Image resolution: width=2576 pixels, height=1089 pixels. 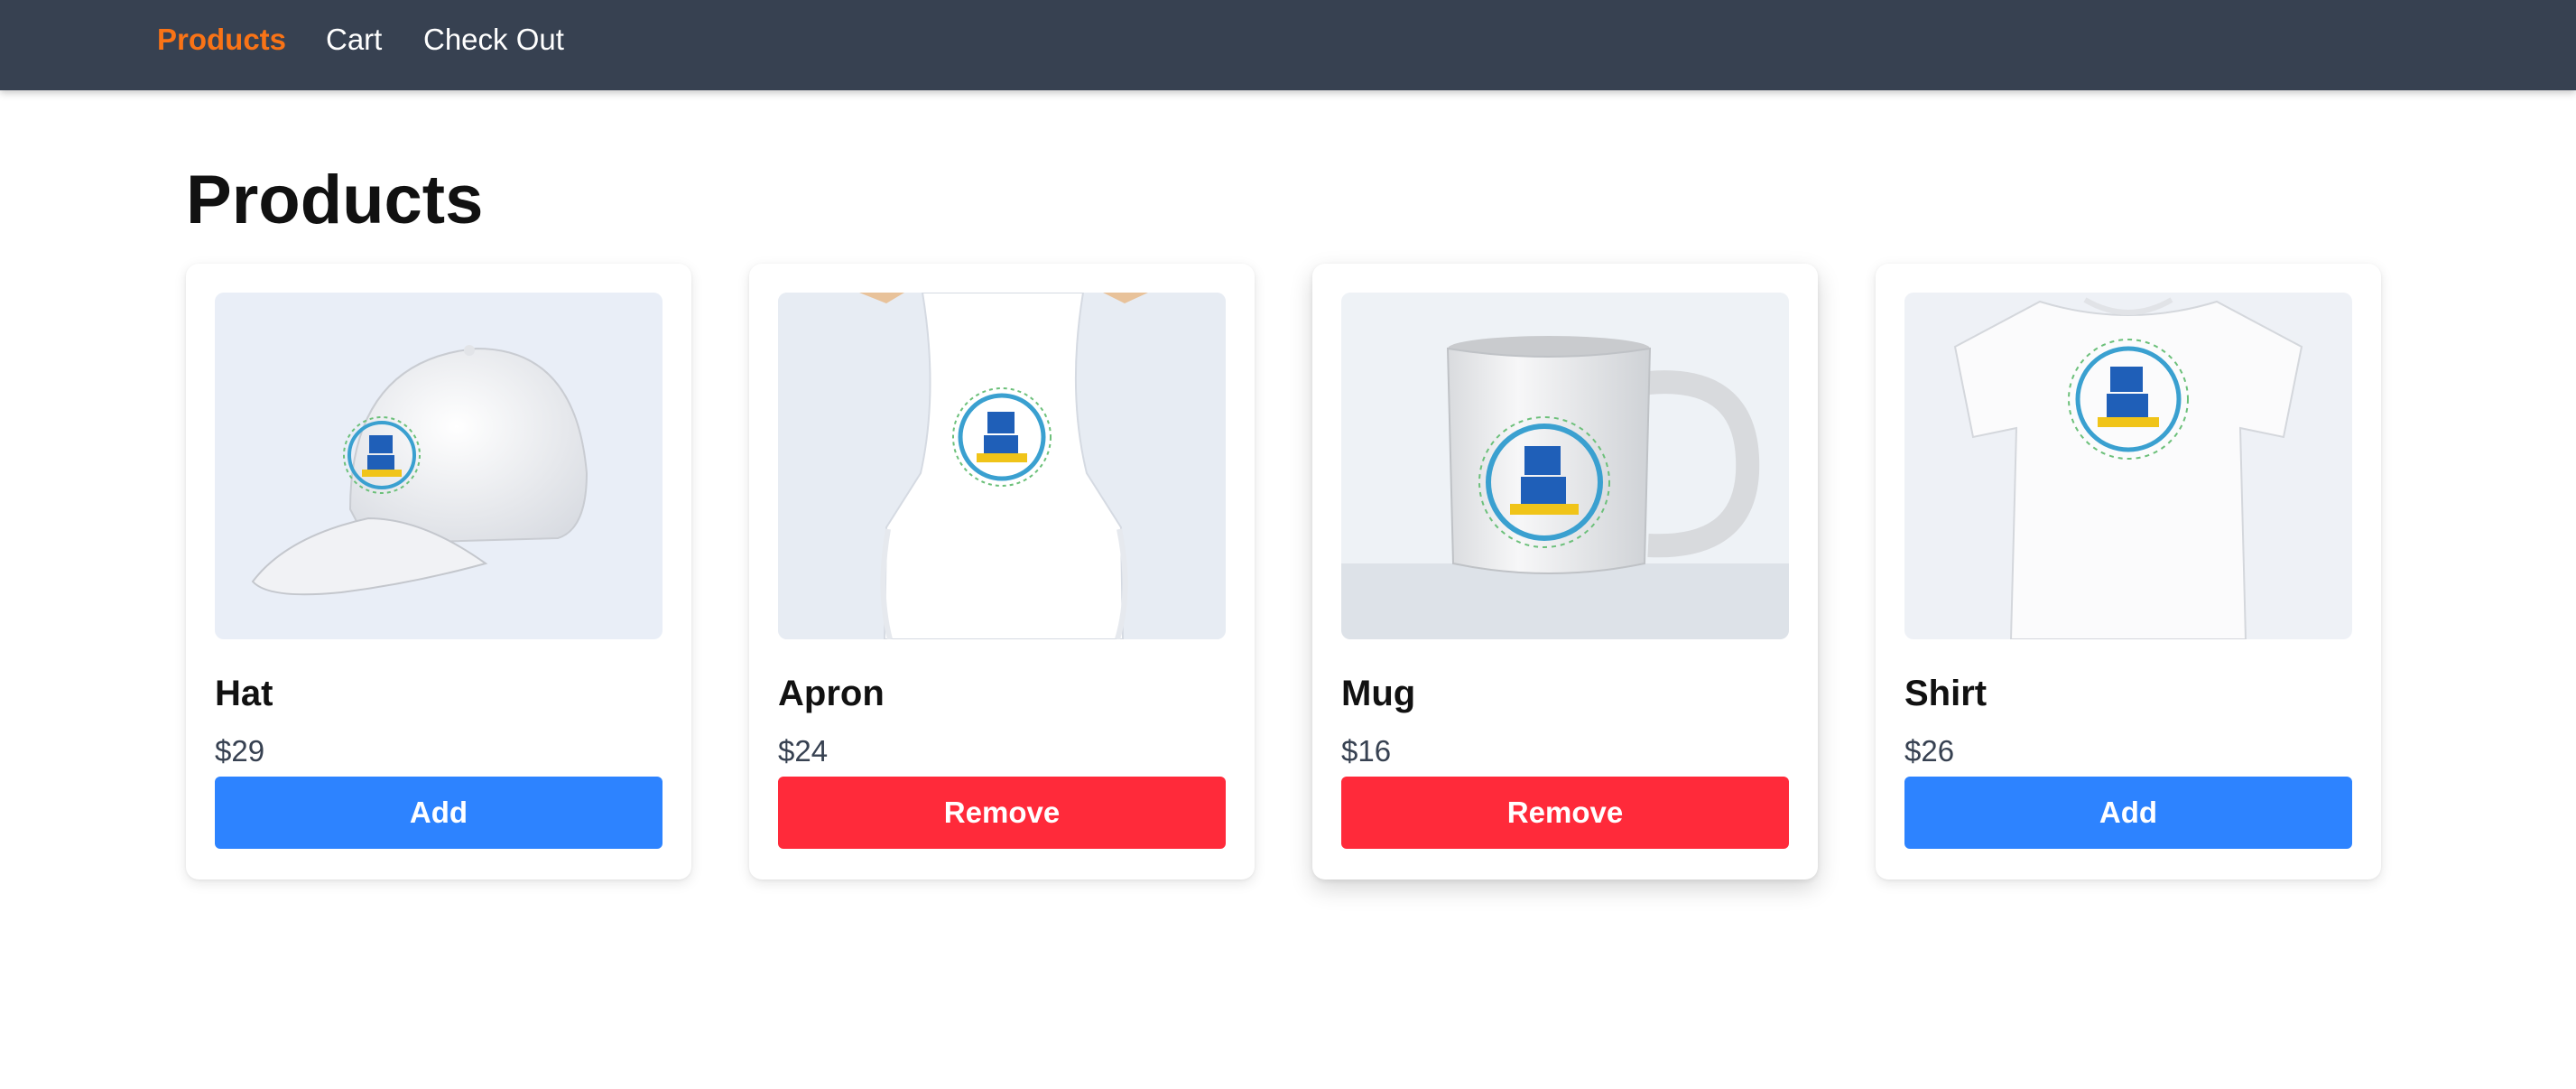 What do you see at coordinates (804, 751) in the screenshot?
I see `product-price: $24` at bounding box center [804, 751].